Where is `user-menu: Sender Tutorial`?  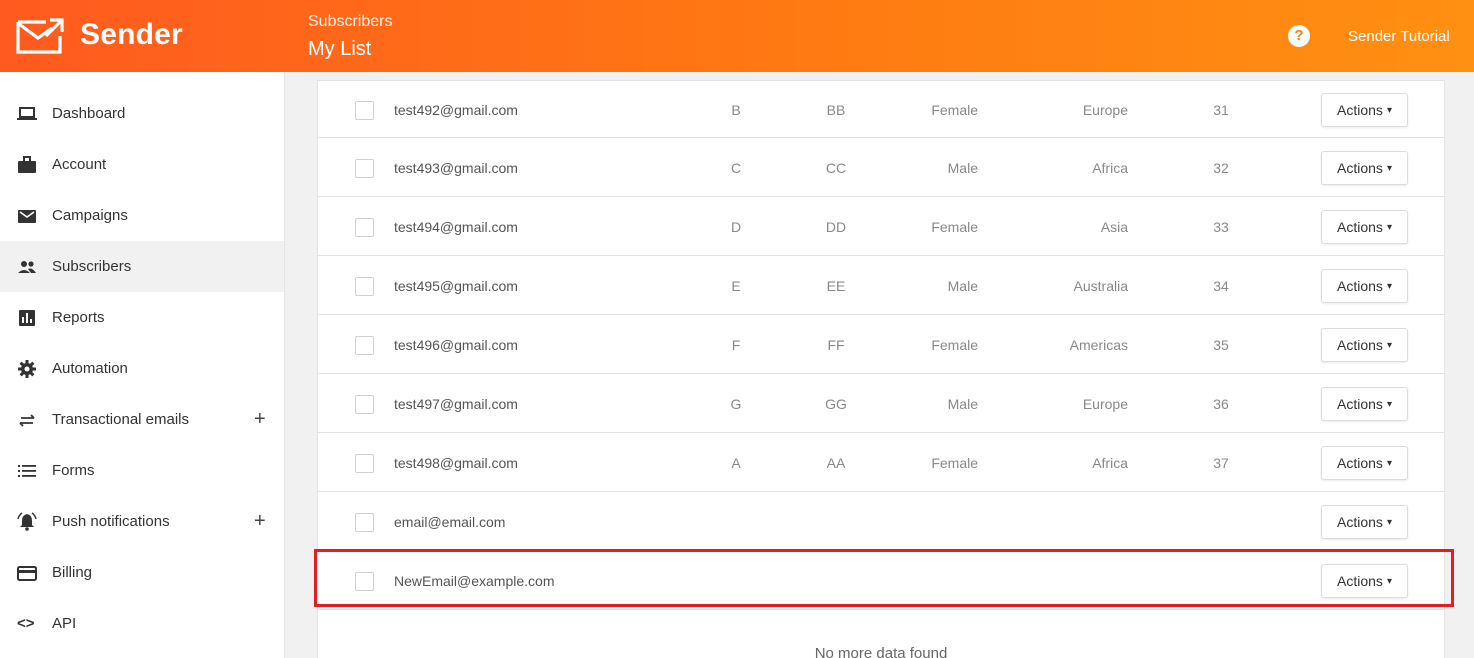
user-menu: Sender Tutorial is located at coordinates (1399, 36).